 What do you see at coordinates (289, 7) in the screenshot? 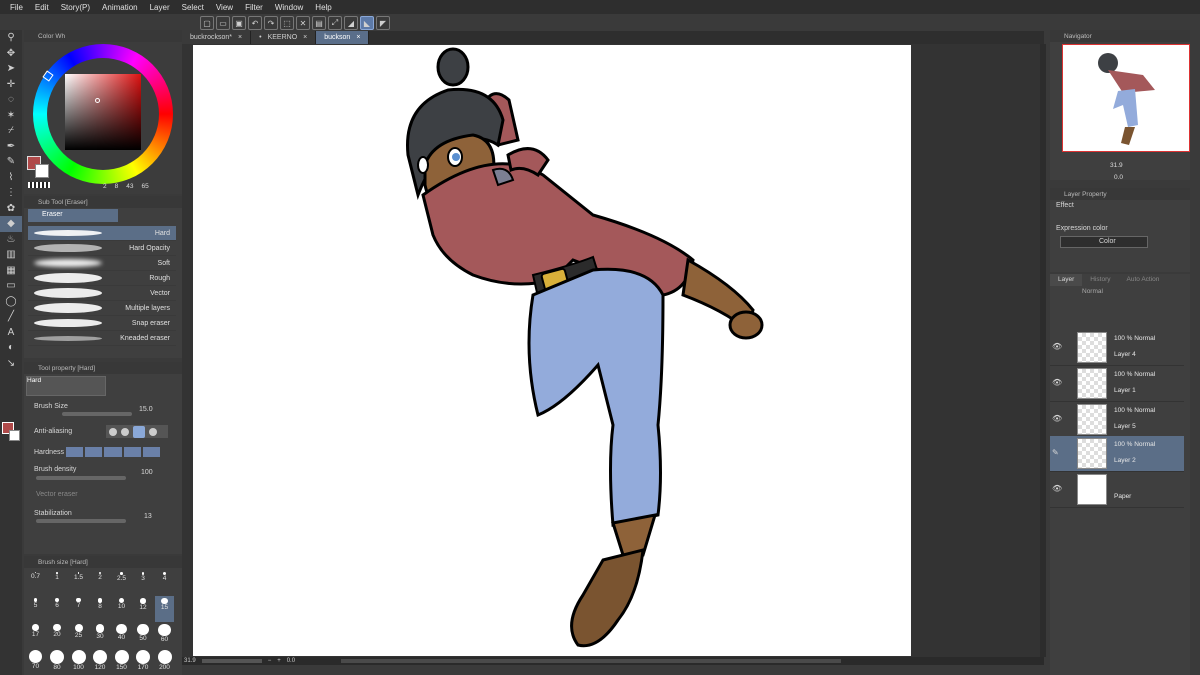
I see `menu-window: Window` at bounding box center [289, 7].